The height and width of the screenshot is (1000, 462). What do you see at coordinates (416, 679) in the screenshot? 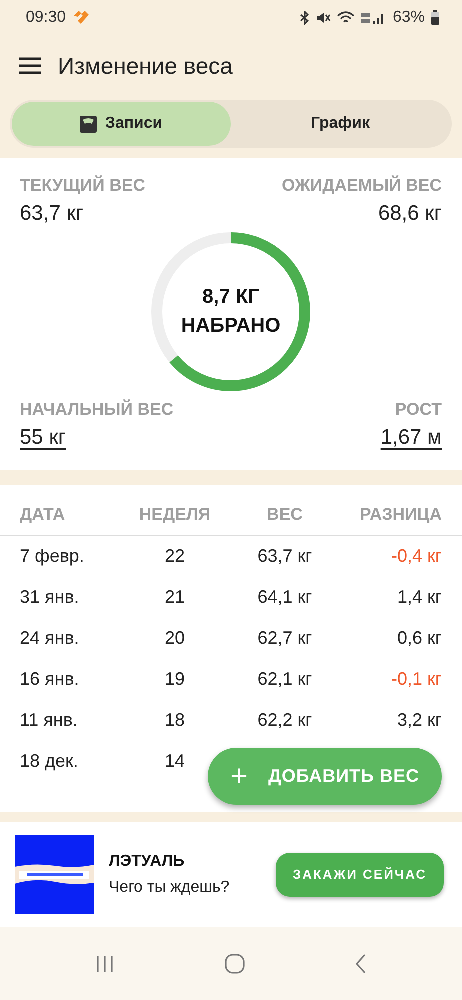
I see `table-cell-text: -0,1 кг` at bounding box center [416, 679].